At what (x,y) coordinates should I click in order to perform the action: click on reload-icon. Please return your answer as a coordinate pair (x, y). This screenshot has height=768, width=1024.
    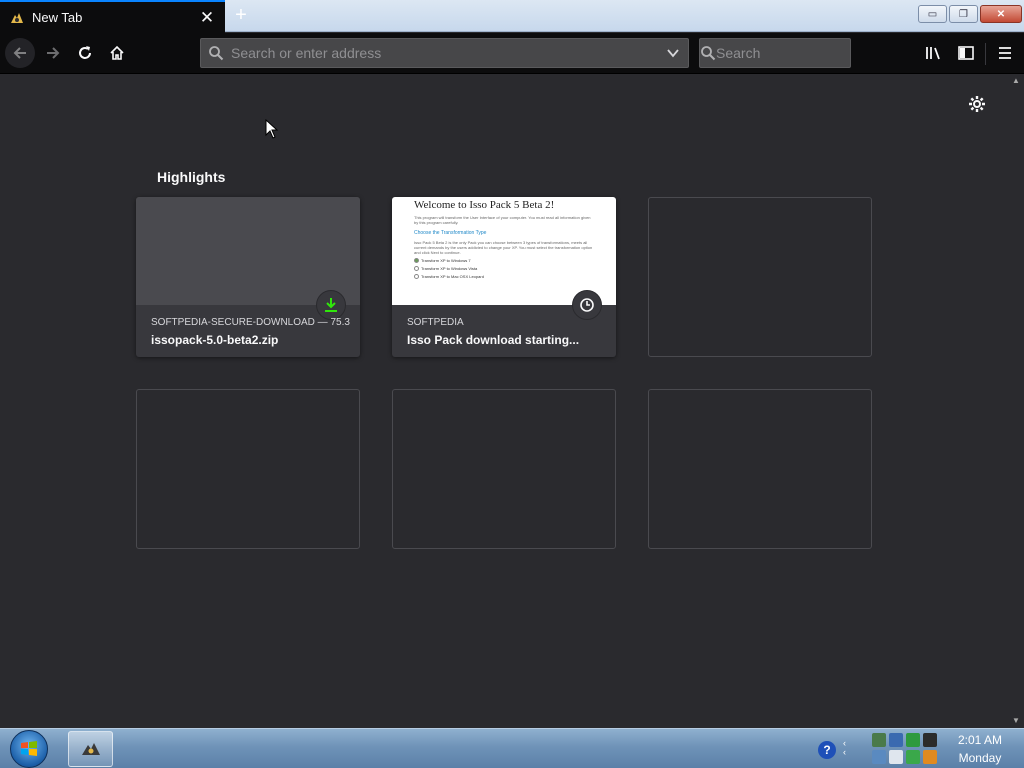
    Looking at the image, I should click on (85, 52).